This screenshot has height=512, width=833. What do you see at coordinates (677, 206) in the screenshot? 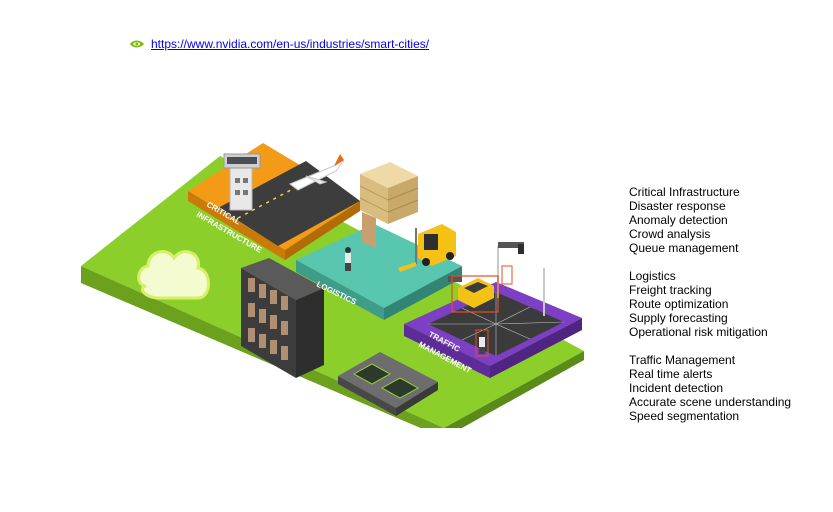
I see `list-item: Disaster response` at bounding box center [677, 206].